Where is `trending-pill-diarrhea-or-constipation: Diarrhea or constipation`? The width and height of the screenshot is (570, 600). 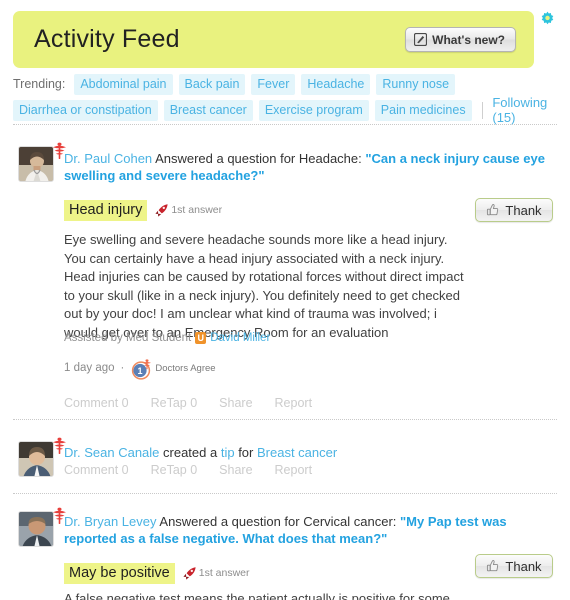 trending-pill-diarrhea-or-constipation: Diarrhea or constipation is located at coordinates (85, 110).